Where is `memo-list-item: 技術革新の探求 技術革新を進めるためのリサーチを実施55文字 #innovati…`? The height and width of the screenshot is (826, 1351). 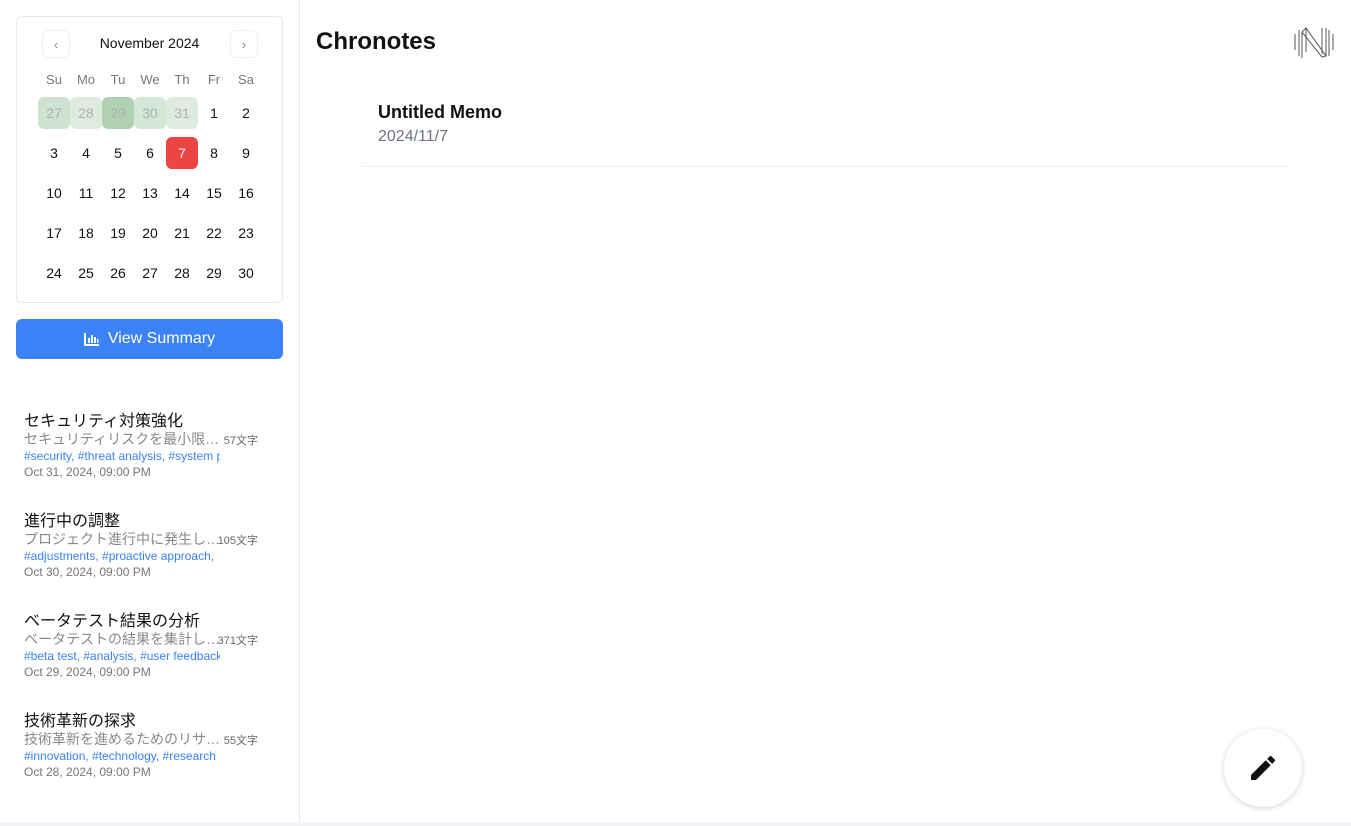
memo-list-item: 技術革新の探求 技術革新を進めるためのリサーチを実施55文字 #innovati… is located at coordinates (141, 743).